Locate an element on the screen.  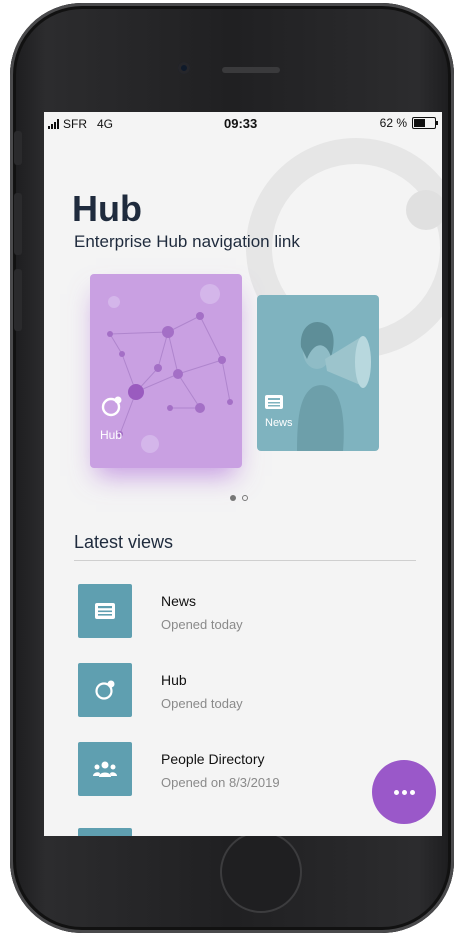
earpiece-speaker is located at coordinates (251, 70).